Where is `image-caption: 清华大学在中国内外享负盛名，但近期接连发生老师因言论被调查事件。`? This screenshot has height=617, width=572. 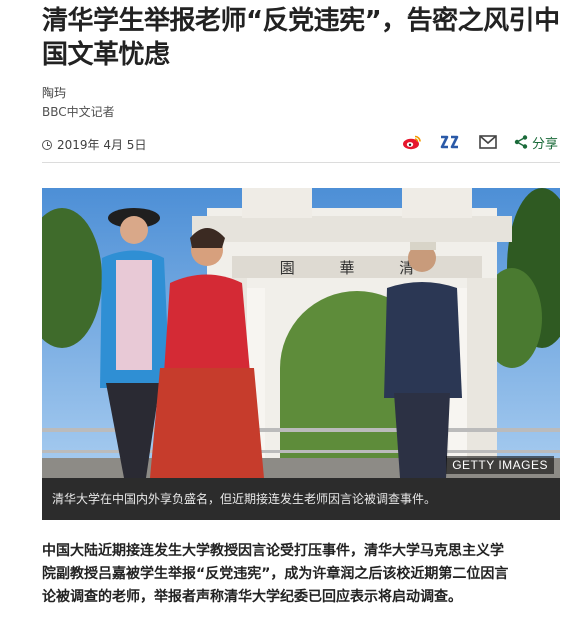 image-caption: 清华大学在中国内外享负盛名，但近期接连发生老师因言论被调查事件。 is located at coordinates (301, 499).